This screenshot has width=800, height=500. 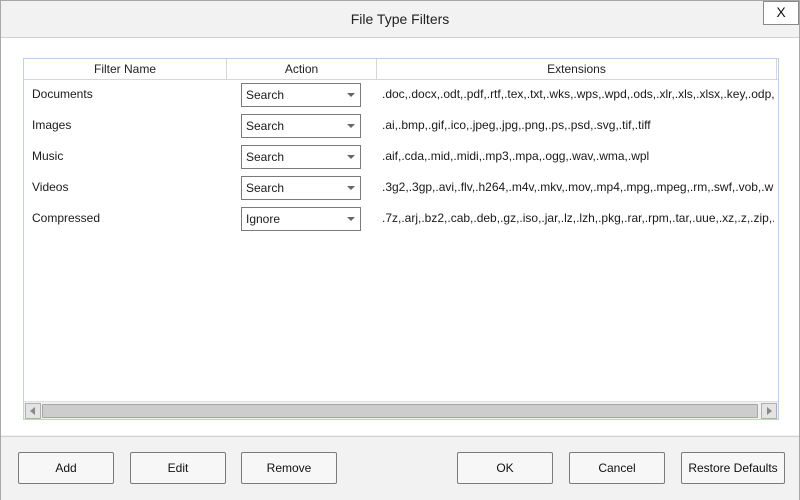 I want to click on filter-name-cell: Music, so click(x=48, y=156).